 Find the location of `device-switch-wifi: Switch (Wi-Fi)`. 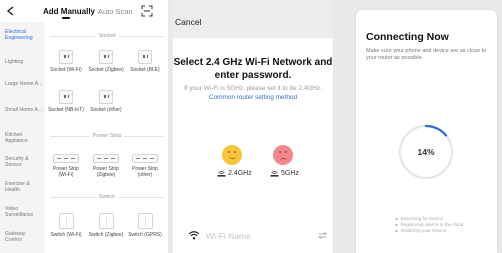

device-switch-wifi: Switch (Wi-Fi) is located at coordinates (66, 225).